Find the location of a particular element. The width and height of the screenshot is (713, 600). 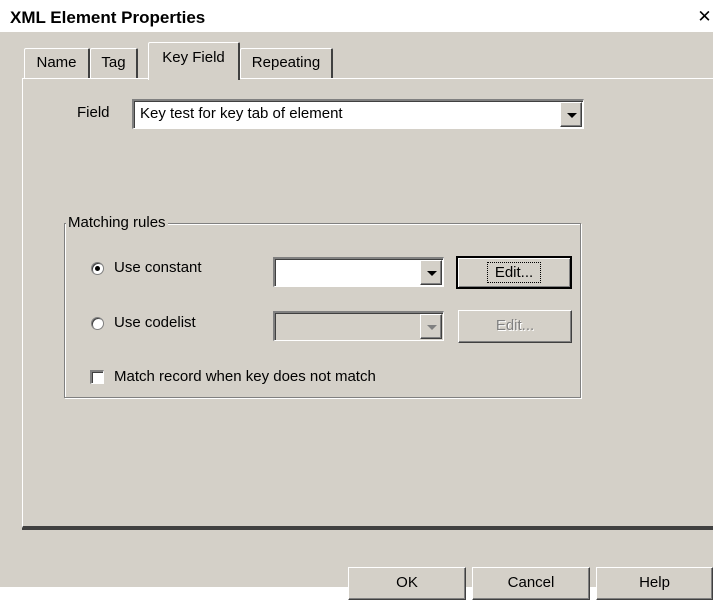

tab-label: Tag is located at coordinates (113, 62).